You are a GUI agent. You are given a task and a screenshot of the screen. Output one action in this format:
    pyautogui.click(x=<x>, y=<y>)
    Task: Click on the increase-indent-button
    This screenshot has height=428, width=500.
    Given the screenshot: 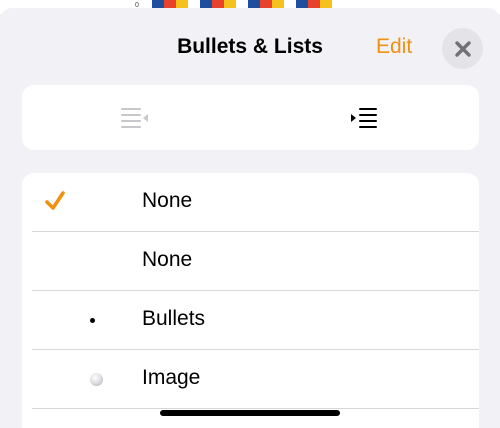 What is the action you would take?
    pyautogui.click(x=364, y=117)
    